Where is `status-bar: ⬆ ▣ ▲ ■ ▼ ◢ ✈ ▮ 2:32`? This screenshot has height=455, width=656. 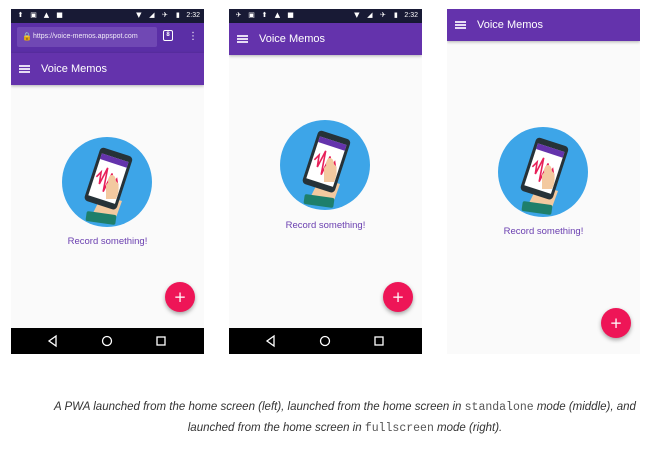 status-bar: ⬆ ▣ ▲ ■ ▼ ◢ ✈ ▮ 2:32 is located at coordinates (107, 16).